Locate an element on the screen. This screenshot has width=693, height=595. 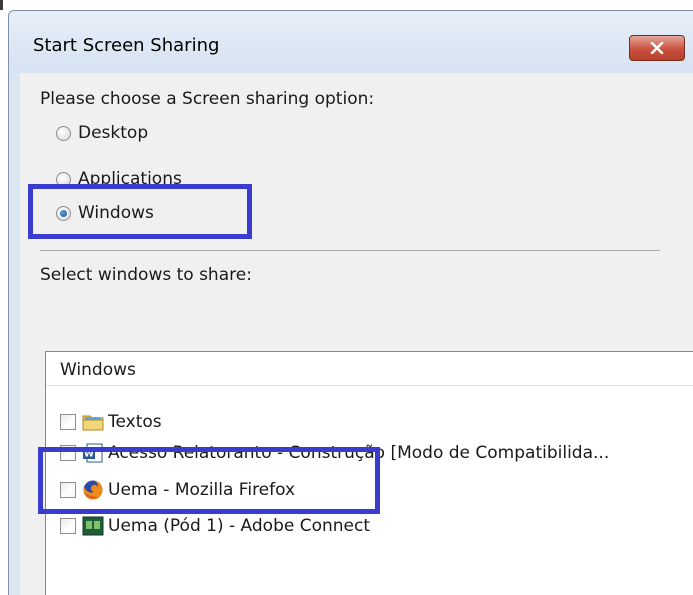
word-document-icon: W is located at coordinates (93, 453).